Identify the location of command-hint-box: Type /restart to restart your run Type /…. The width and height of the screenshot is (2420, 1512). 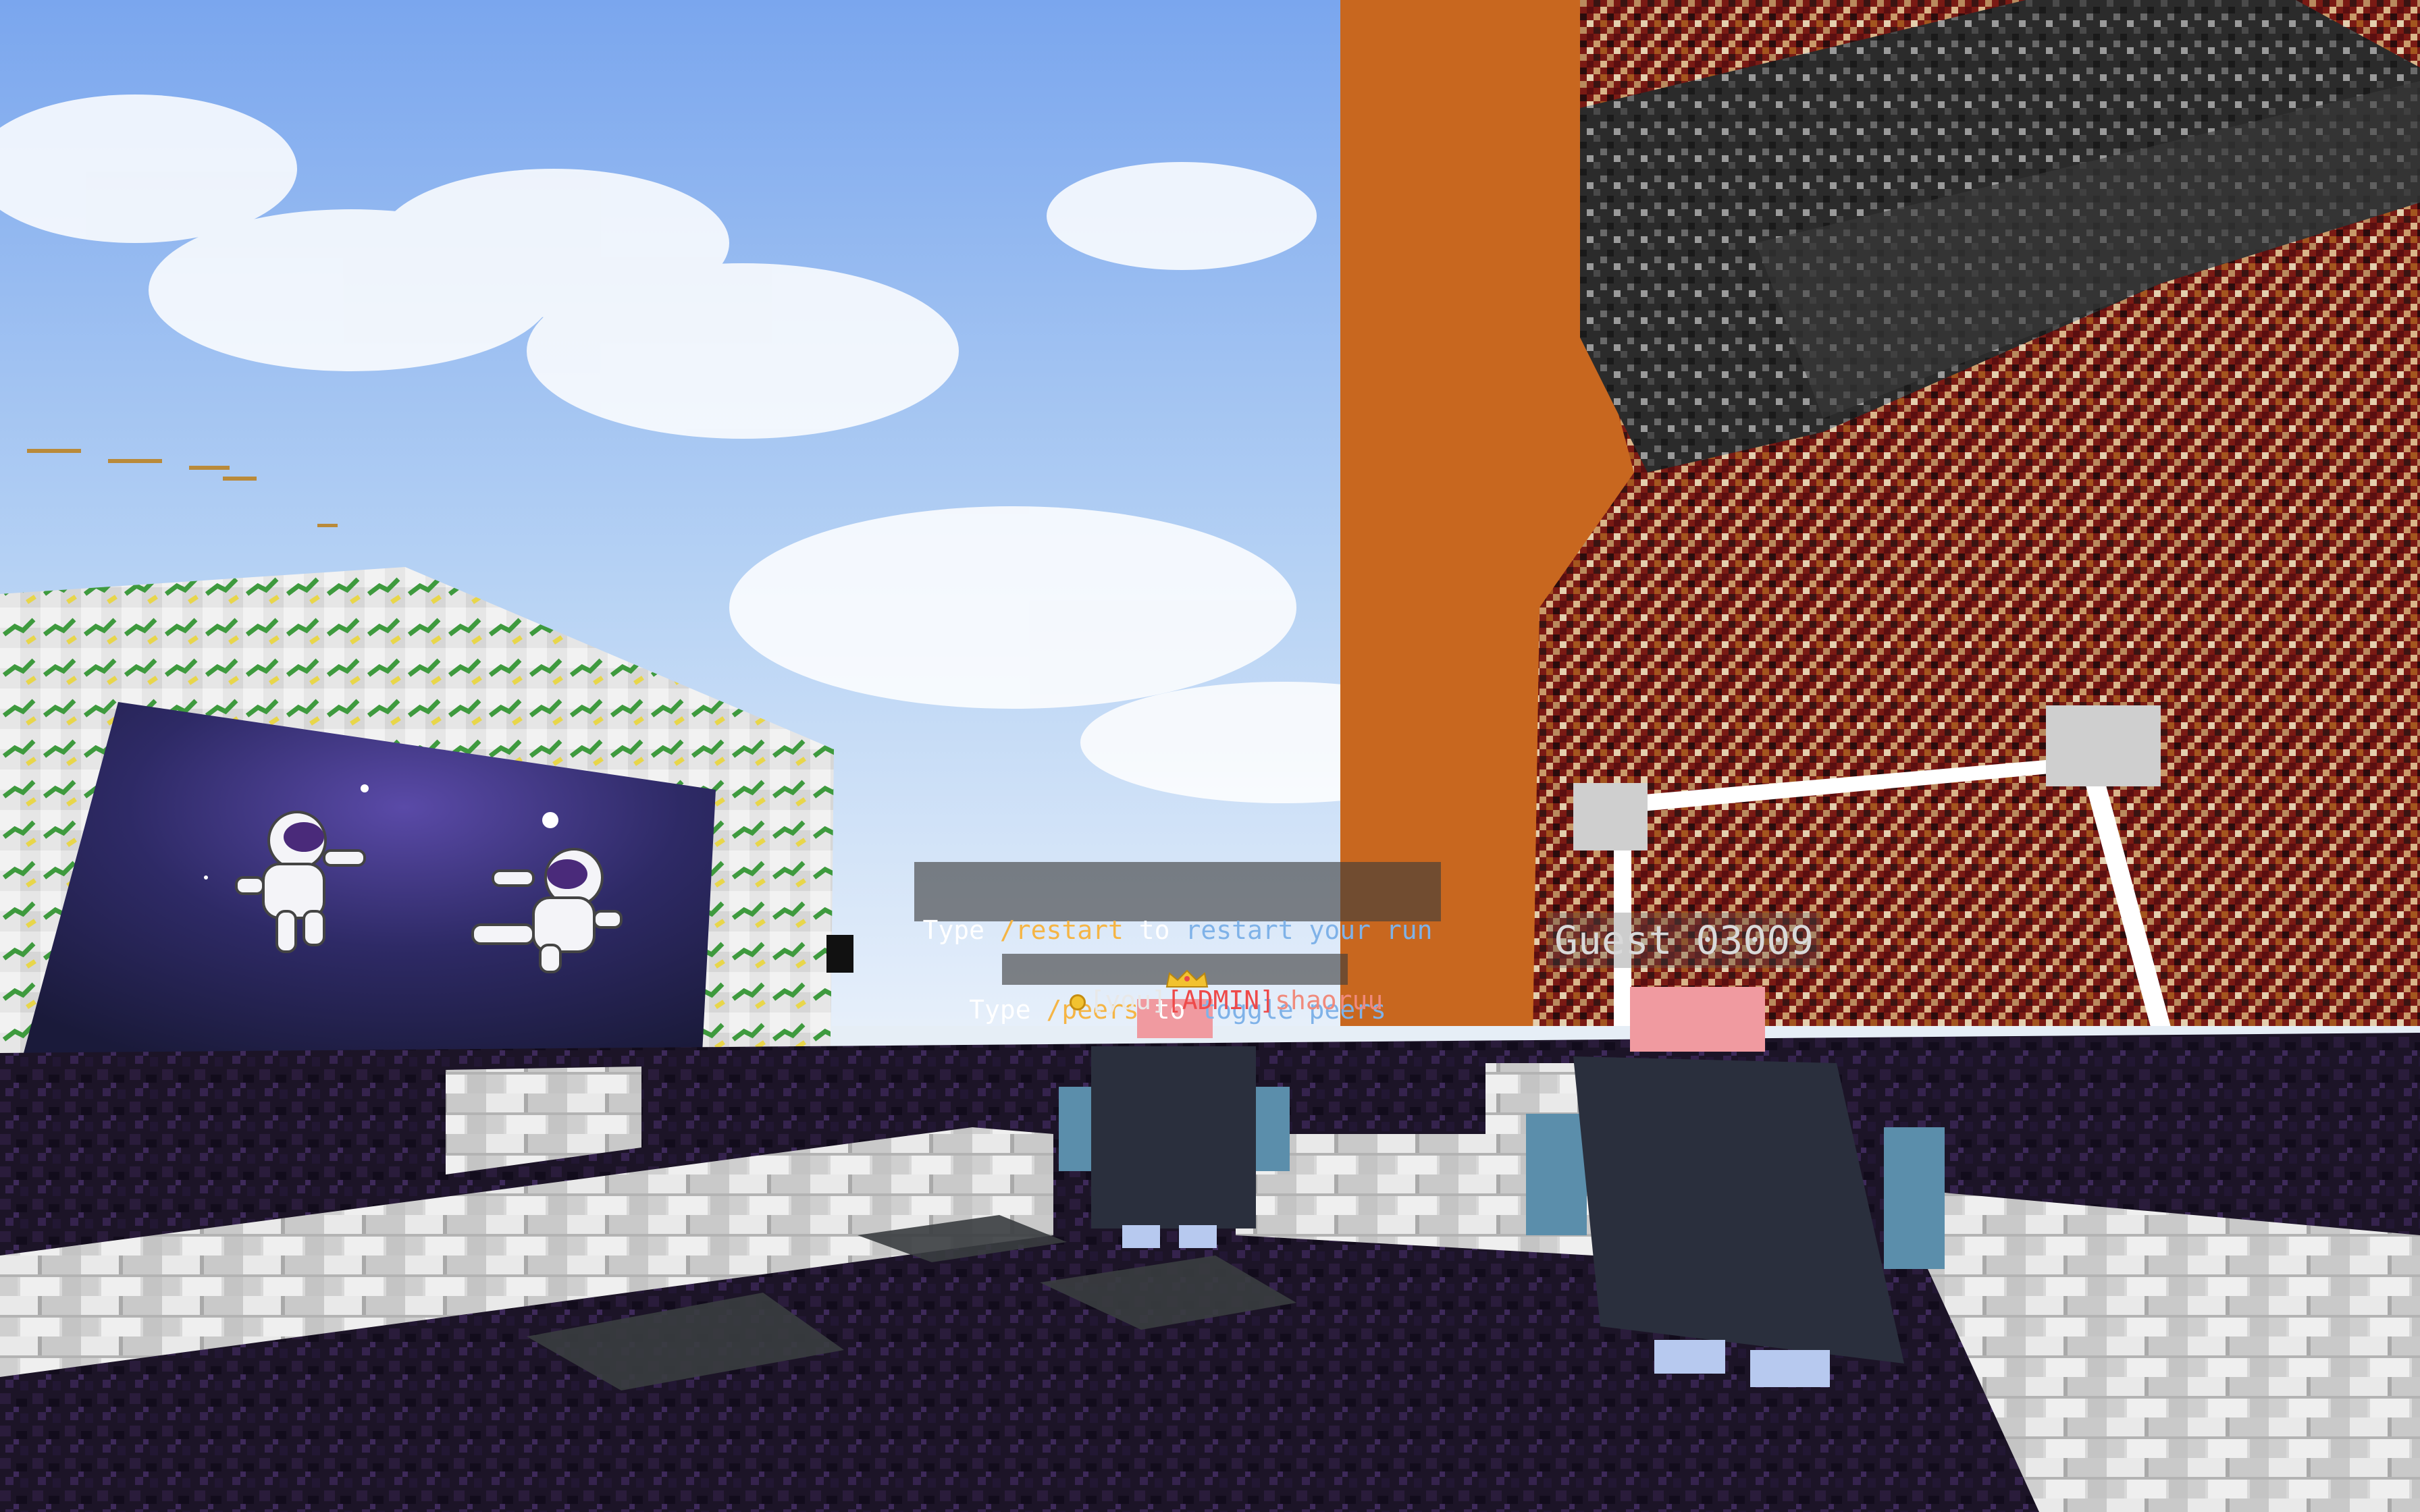
(1177, 943).